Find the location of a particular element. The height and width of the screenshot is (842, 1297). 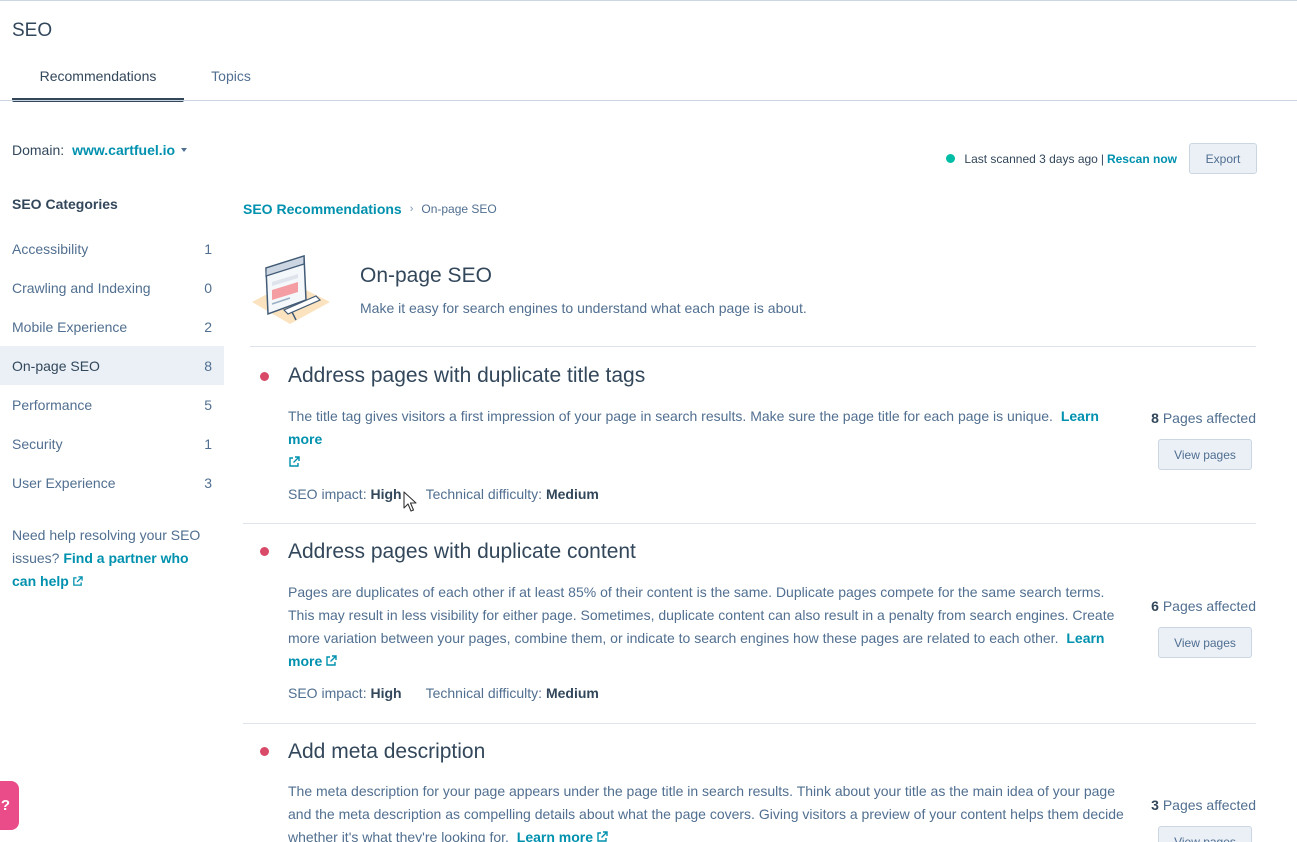

category-title: On-page SEO is located at coordinates (426, 275).